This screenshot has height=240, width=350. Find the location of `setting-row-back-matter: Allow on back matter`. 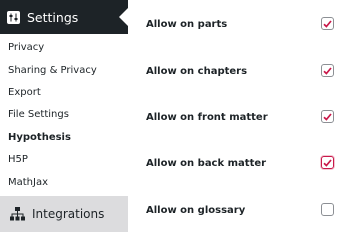

setting-row-back-matter: Allow on back matter is located at coordinates (245, 163).